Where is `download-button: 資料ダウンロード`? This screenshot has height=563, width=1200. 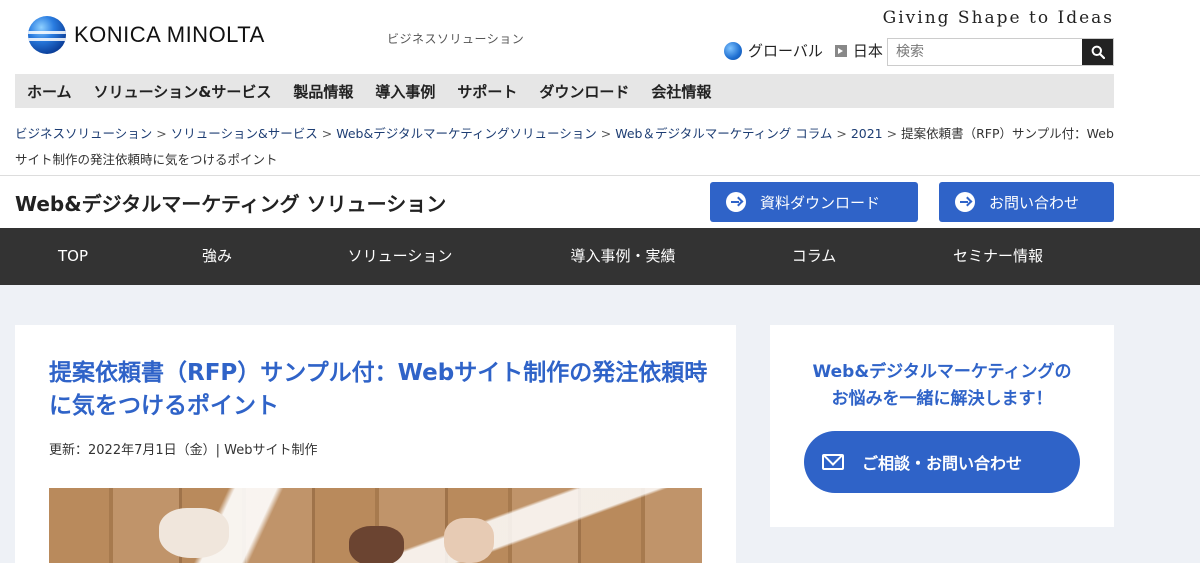 download-button: 資料ダウンロード is located at coordinates (814, 202).